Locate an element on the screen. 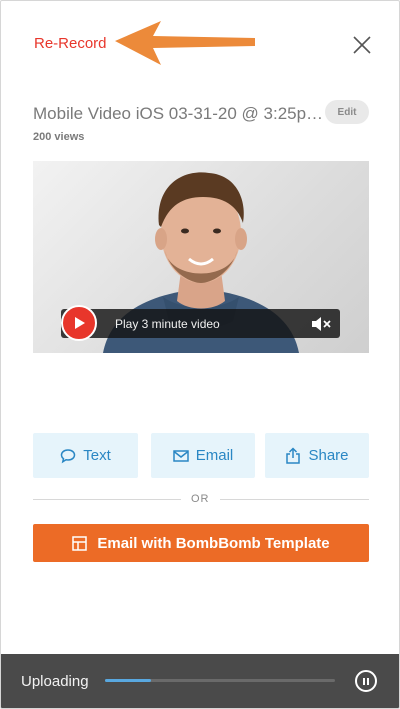 The image size is (400, 709). email-template-button: Email with BombBomb Template is located at coordinates (201, 543).